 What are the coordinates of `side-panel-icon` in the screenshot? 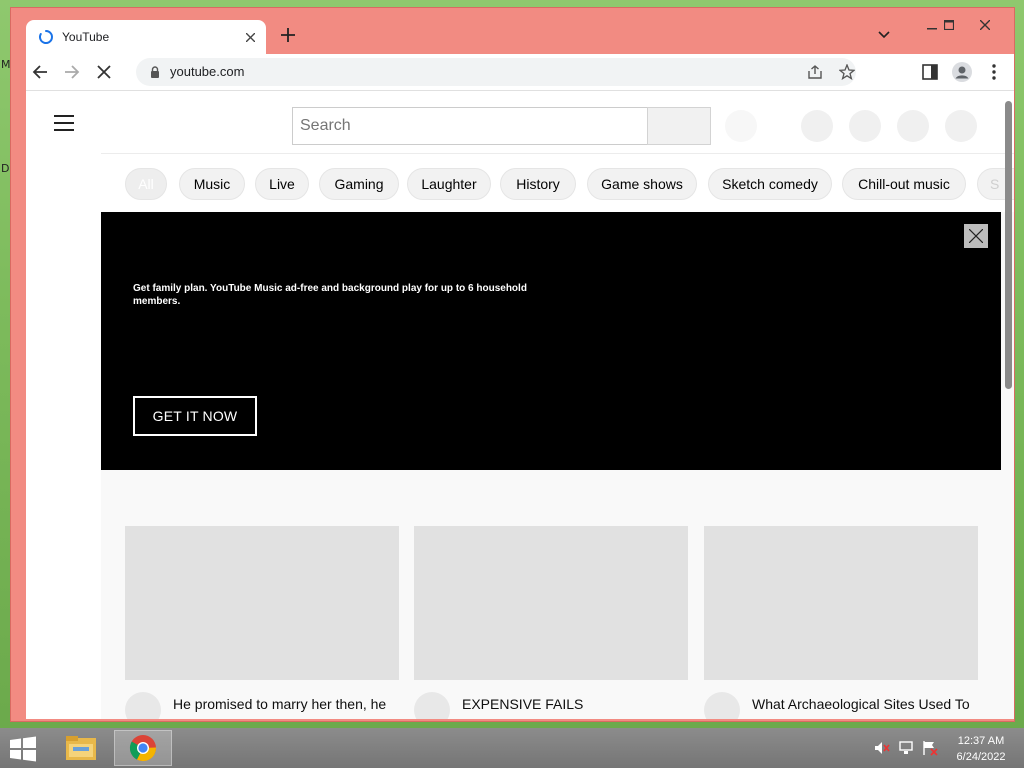 It's located at (930, 72).